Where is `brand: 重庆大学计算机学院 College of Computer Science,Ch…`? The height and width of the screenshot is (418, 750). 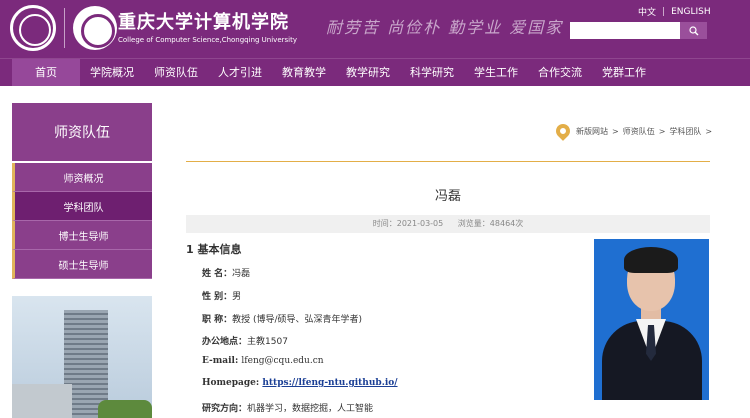
brand: 重庆大学计算机学院 College of Computer Science,Ch… is located at coordinates (207, 26).